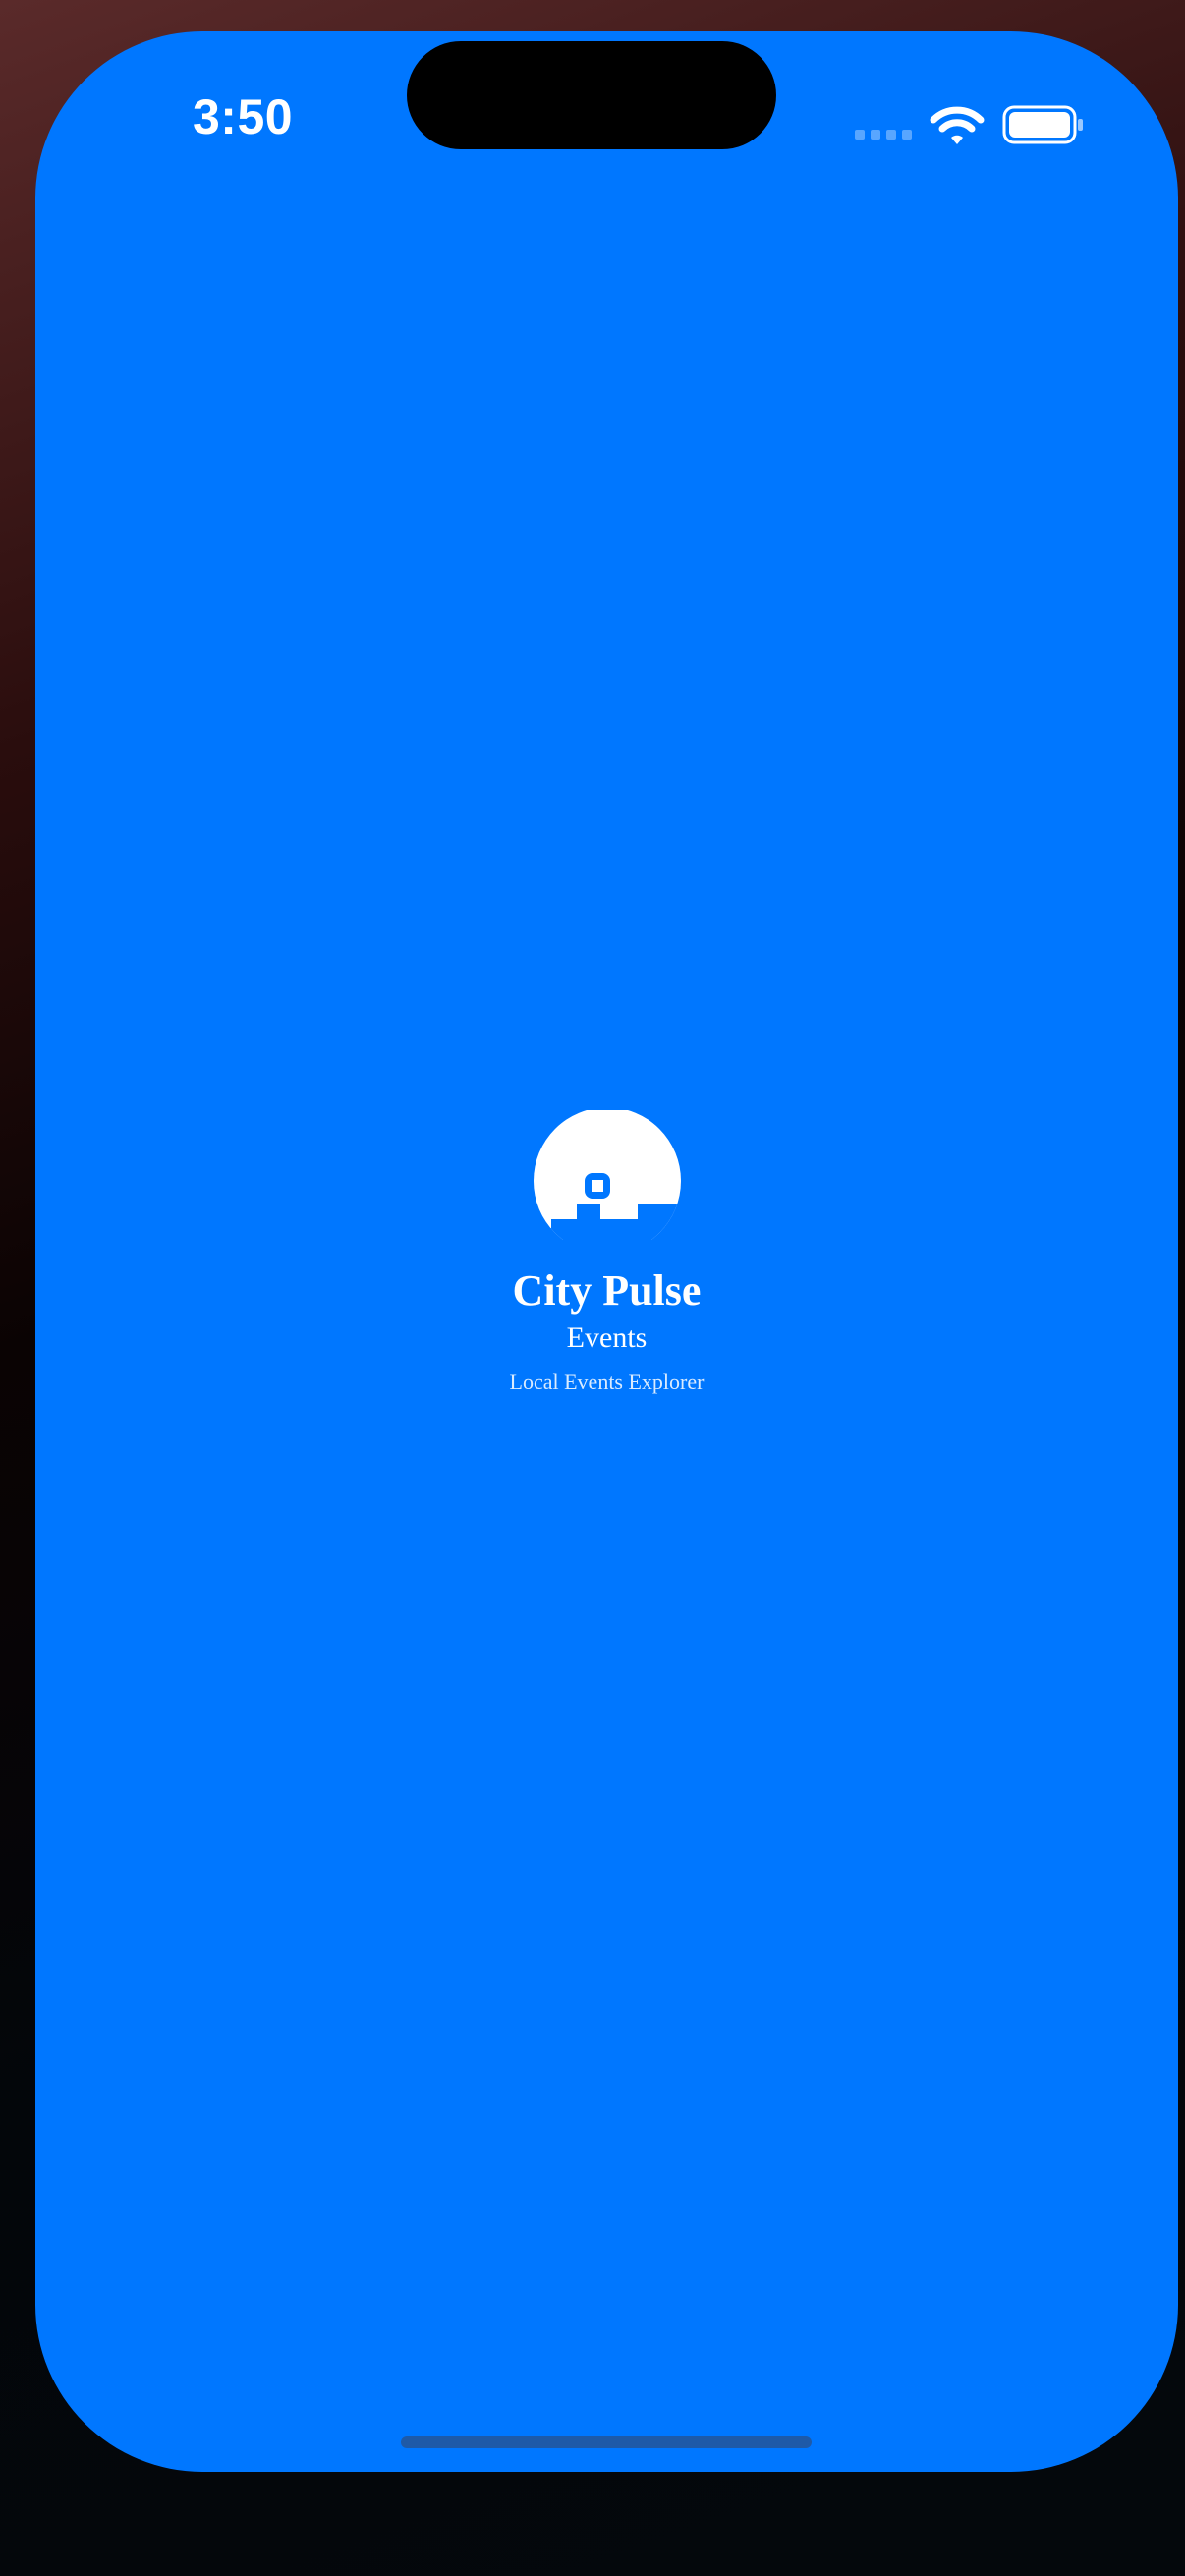 This screenshot has height=2576, width=1185. What do you see at coordinates (606, 2442) in the screenshot?
I see `home-indicator` at bounding box center [606, 2442].